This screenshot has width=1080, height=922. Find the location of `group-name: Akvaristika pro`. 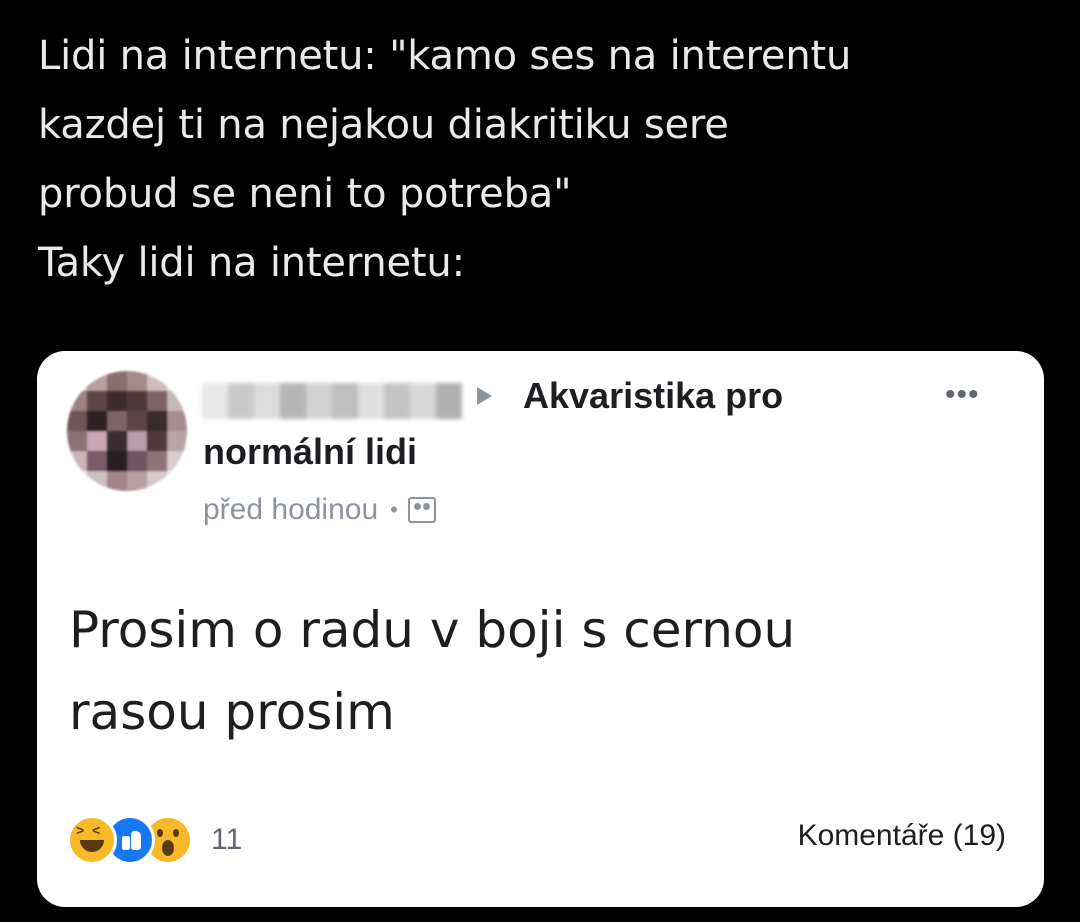

group-name: Akvaristika pro is located at coordinates (653, 396).